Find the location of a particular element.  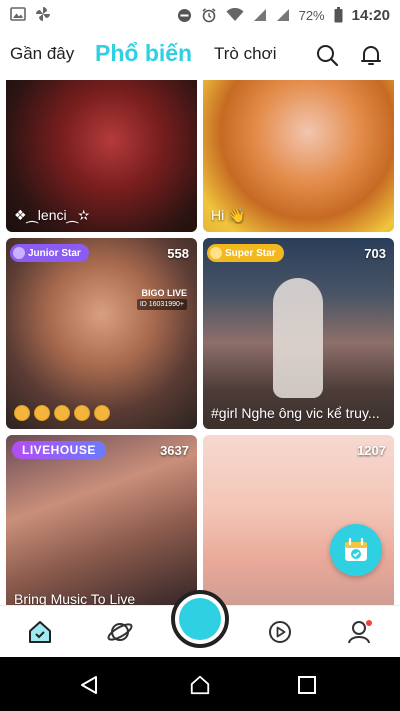

tab-recent: Gần đây is located at coordinates (42, 54).